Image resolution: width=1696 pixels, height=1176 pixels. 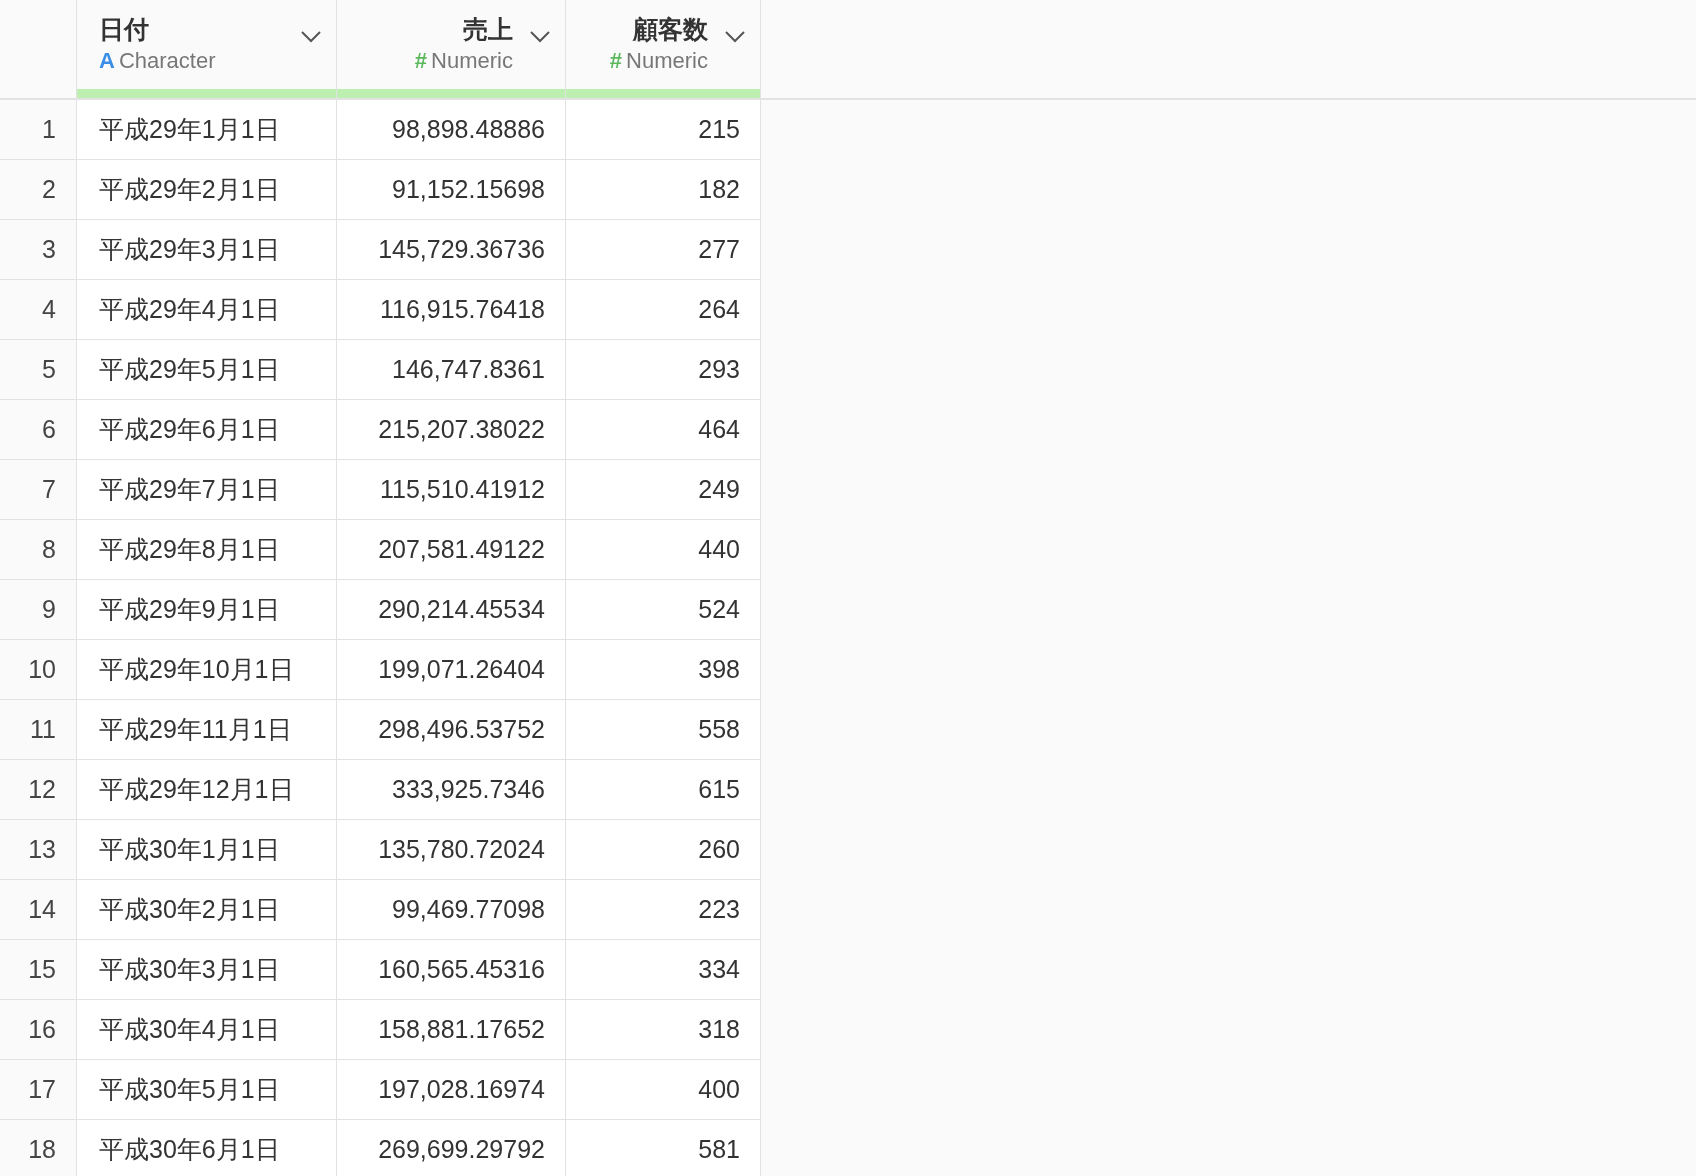 I want to click on column-type: Character, so click(x=167, y=61).